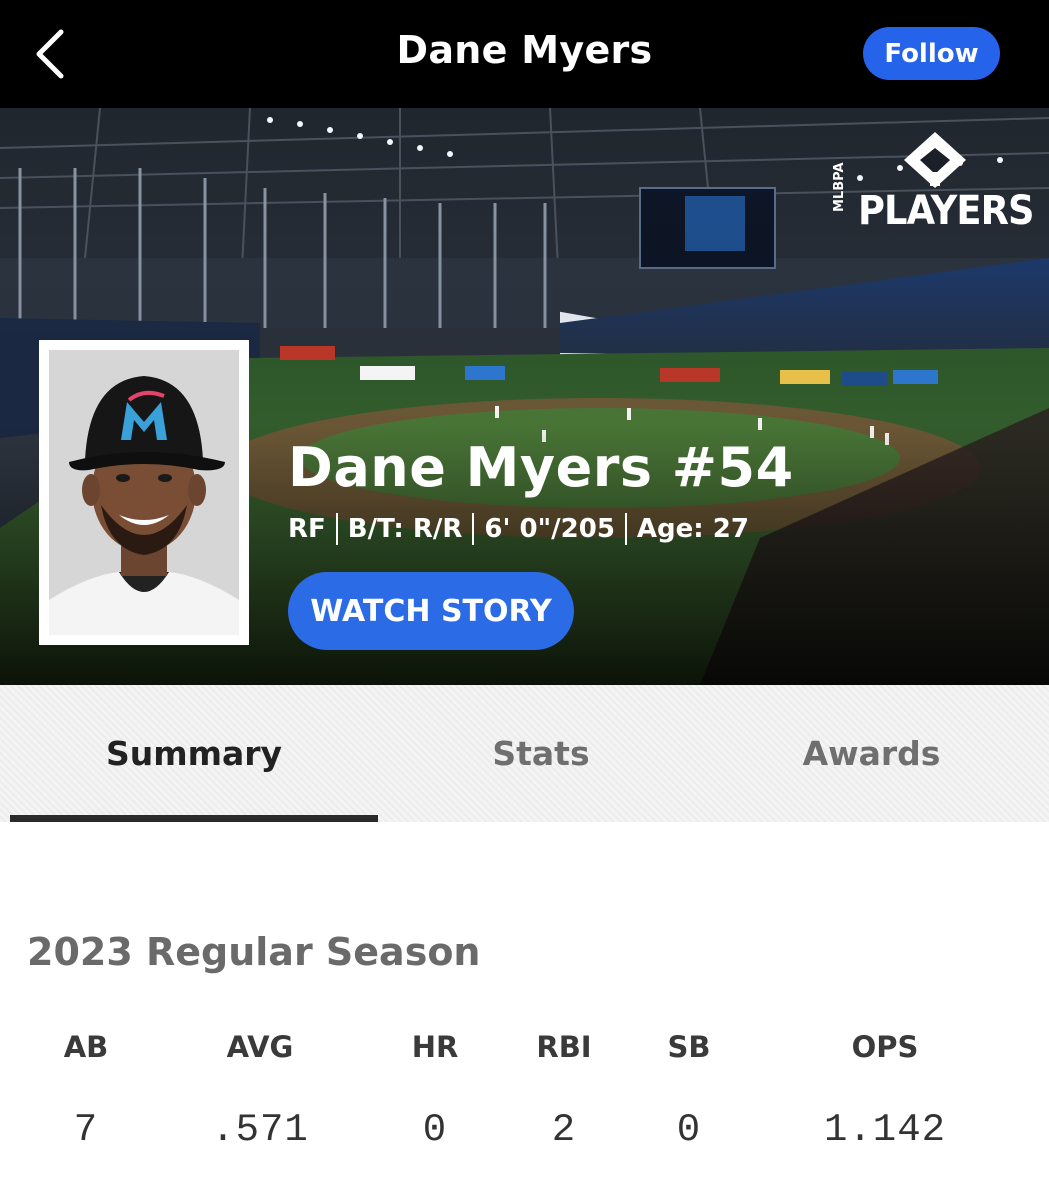 The height and width of the screenshot is (1200, 1049). I want to click on player-headshot-image, so click(144, 492).